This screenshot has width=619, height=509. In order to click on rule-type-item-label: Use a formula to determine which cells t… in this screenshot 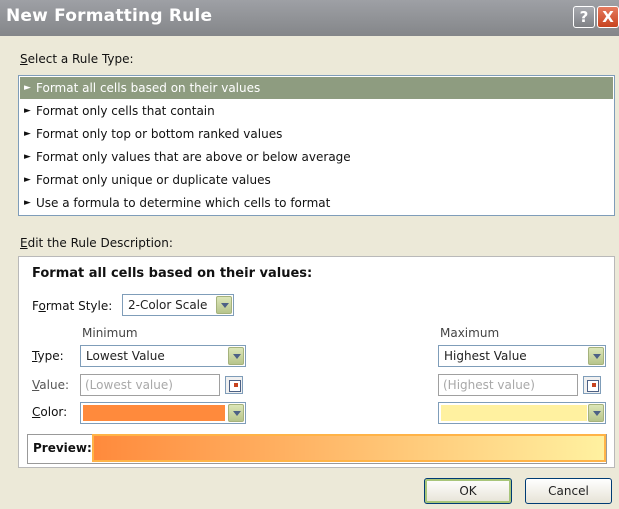, I will do `click(183, 203)`.